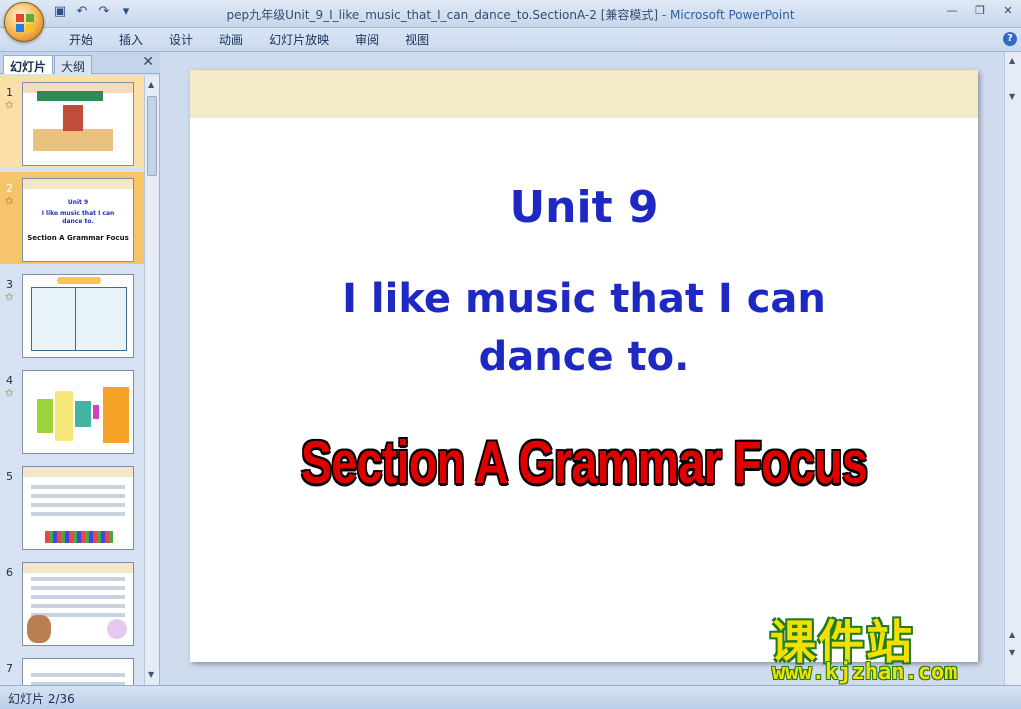 The image size is (1021, 709). What do you see at coordinates (231, 40) in the screenshot?
I see `tab-animation: 动画` at bounding box center [231, 40].